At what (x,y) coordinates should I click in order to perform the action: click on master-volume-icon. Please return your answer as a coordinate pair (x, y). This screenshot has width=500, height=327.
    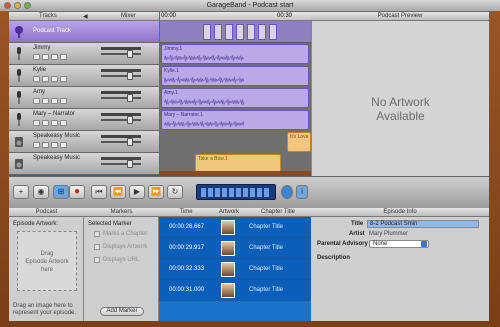
    Looking at the image, I should click on (287, 192).